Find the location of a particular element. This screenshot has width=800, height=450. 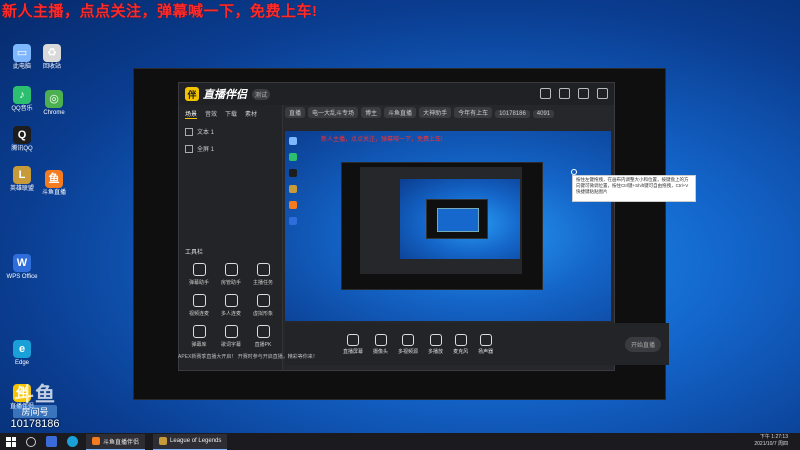

header-chip: 今年有上车 is located at coordinates (473, 112).